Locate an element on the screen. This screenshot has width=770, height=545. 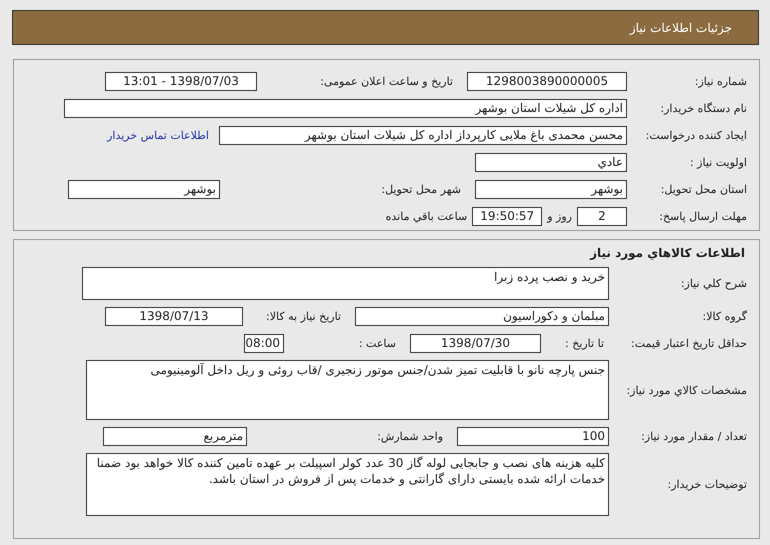
field-label: تا تاریخ : is located at coordinates (584, 343).